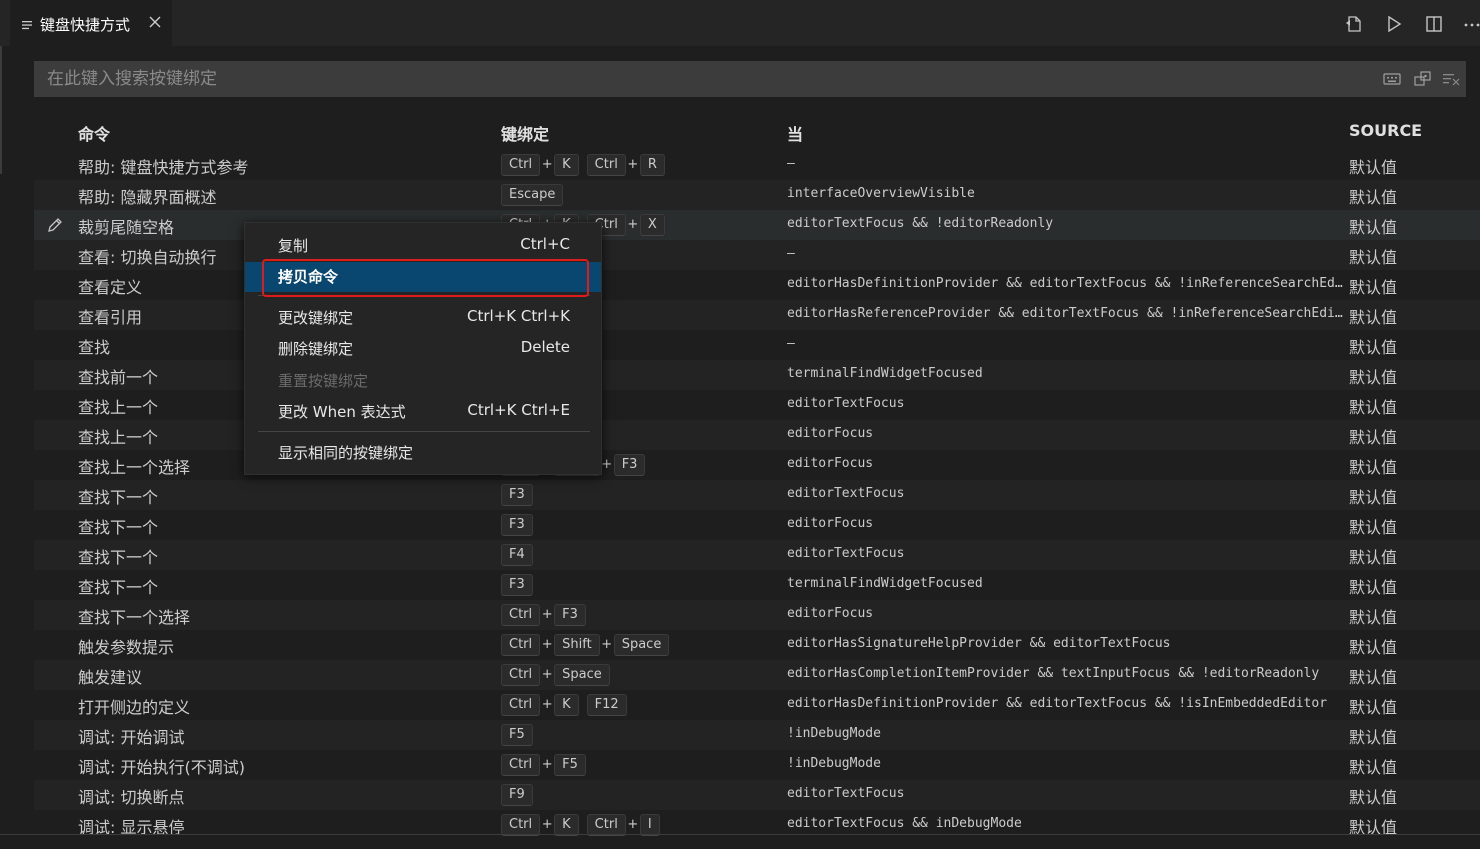 This screenshot has width=1480, height=849. What do you see at coordinates (423, 349) in the screenshot?
I see `menu-item: 删除键绑定 Delete` at bounding box center [423, 349].